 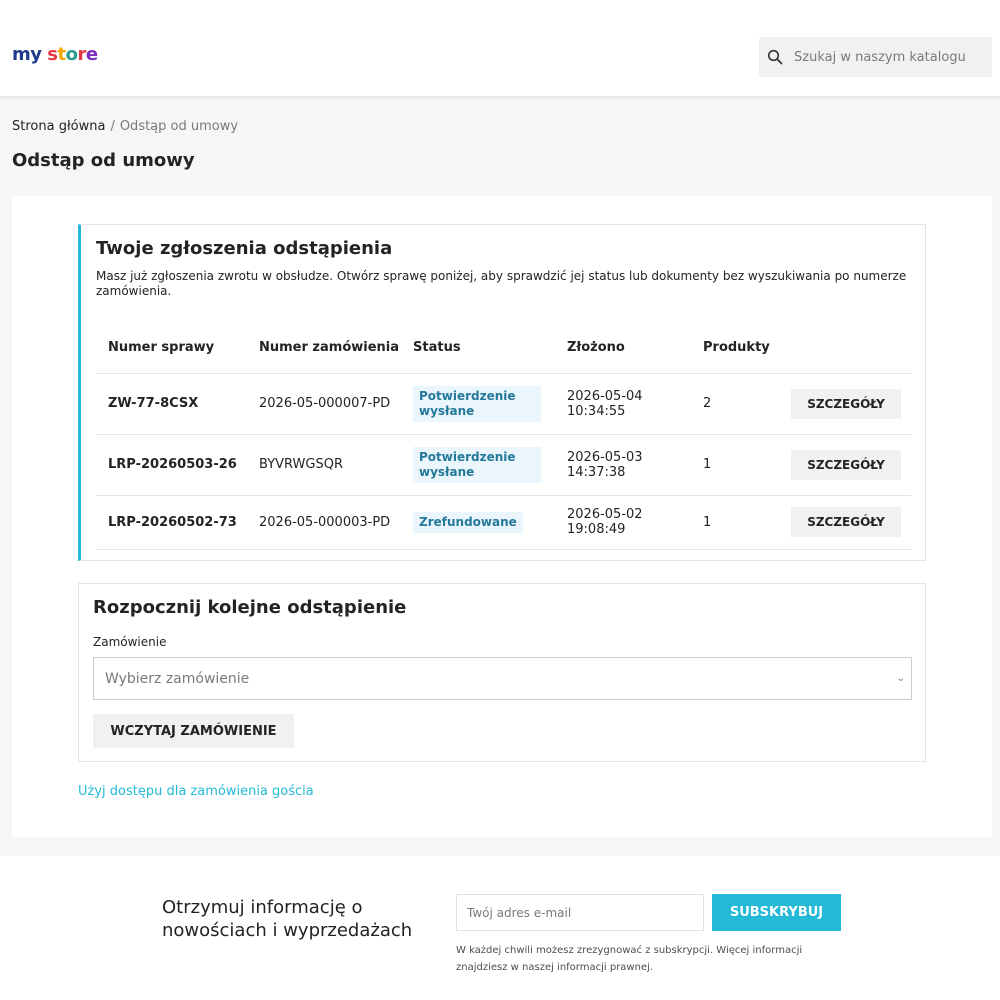 What do you see at coordinates (437, 348) in the screenshot?
I see `column-header: Status` at bounding box center [437, 348].